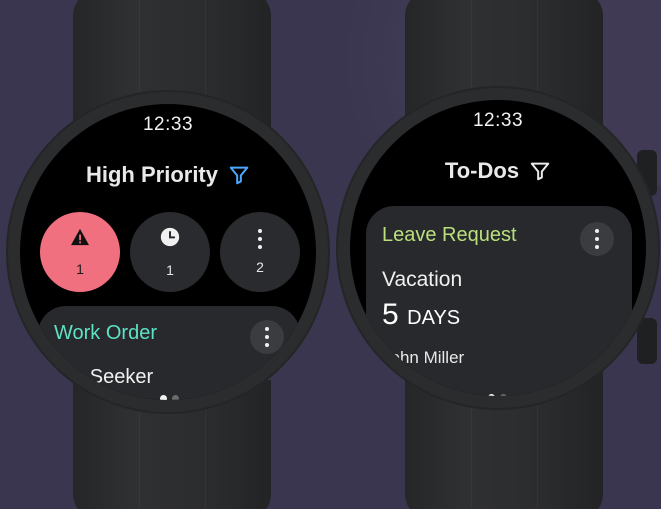 This screenshot has width=661, height=509. What do you see at coordinates (449, 235) in the screenshot?
I see `card-title: Leave Request` at bounding box center [449, 235].